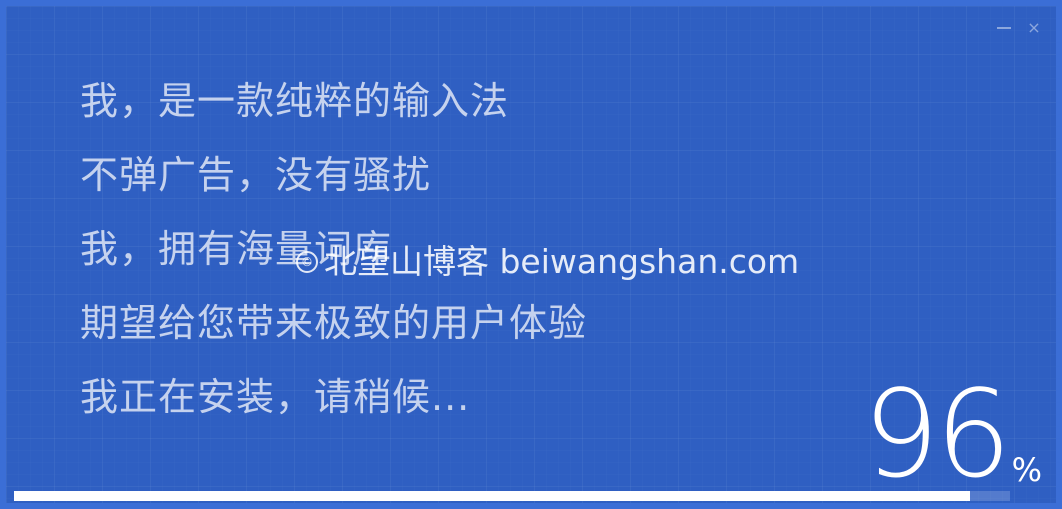 The height and width of the screenshot is (509, 1062). I want to click on progress-bar-fill, so click(492, 496).